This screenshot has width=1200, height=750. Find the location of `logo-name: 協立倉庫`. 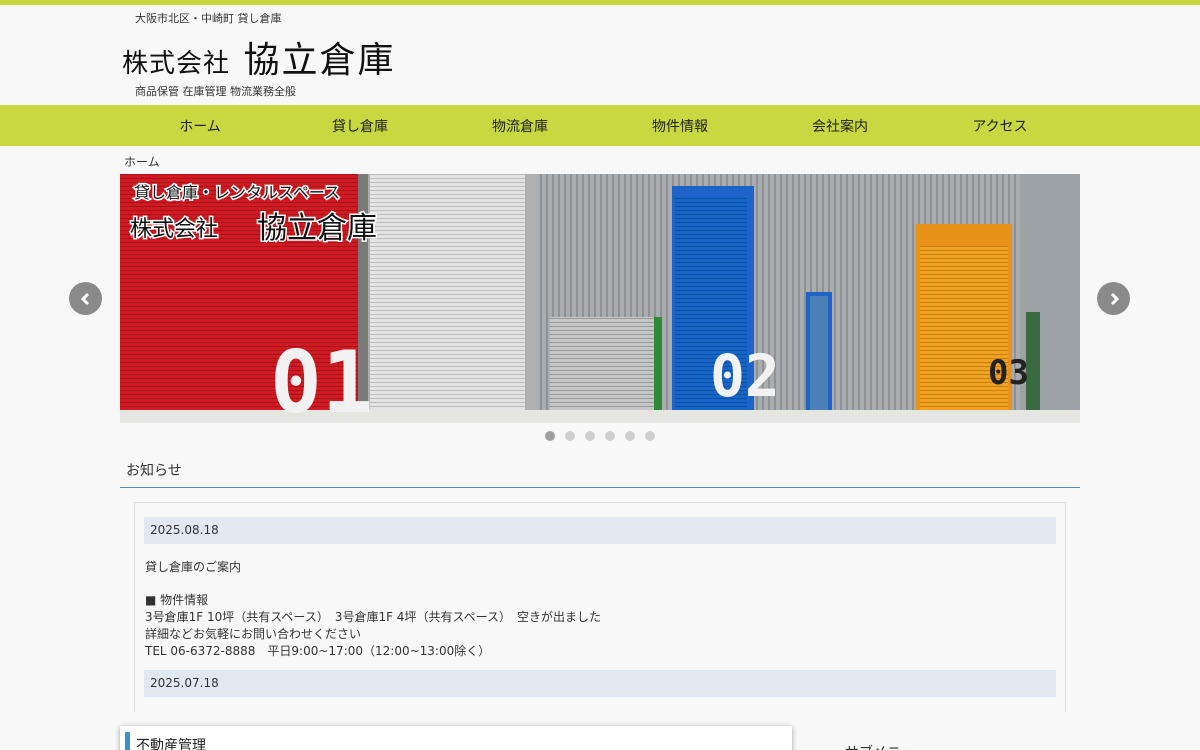

logo-name: 協立倉庫 is located at coordinates (319, 60).